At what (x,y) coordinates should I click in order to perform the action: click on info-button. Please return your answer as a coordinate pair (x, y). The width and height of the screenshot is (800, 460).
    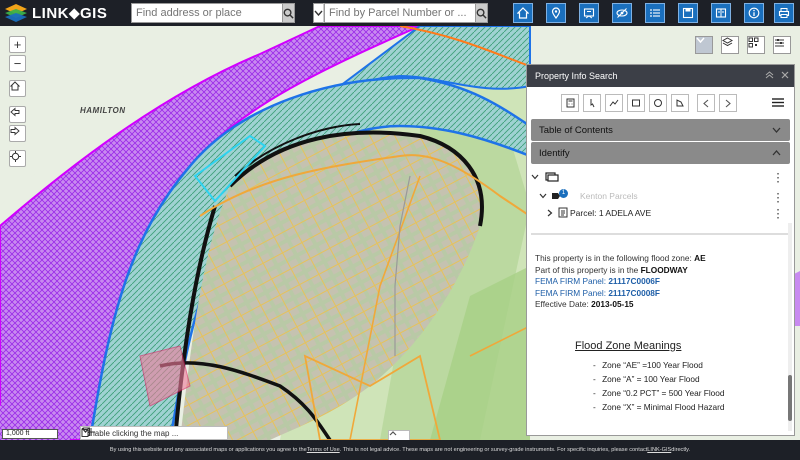
    Looking at the image, I should click on (754, 13).